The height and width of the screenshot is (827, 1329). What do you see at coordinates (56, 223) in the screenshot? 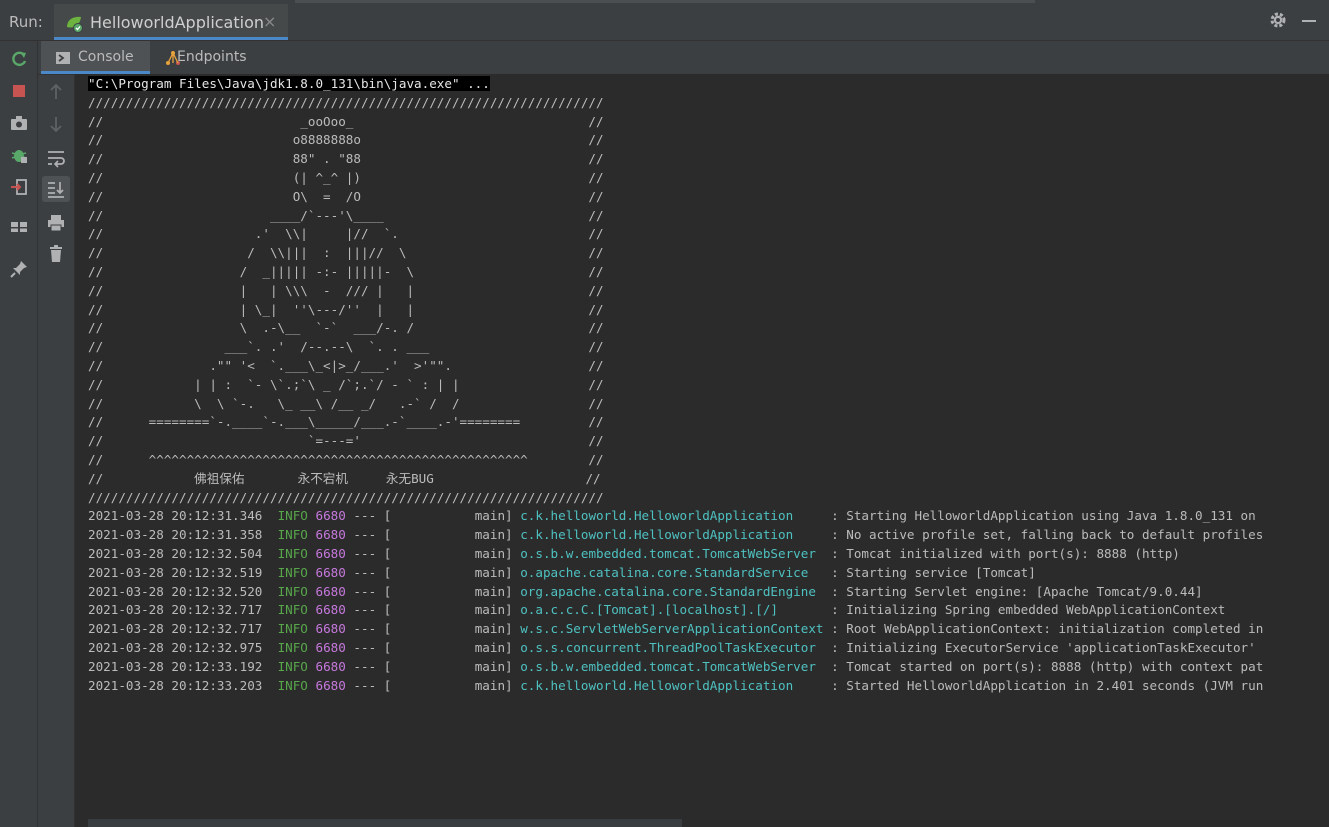
I see `print-icon` at bounding box center [56, 223].